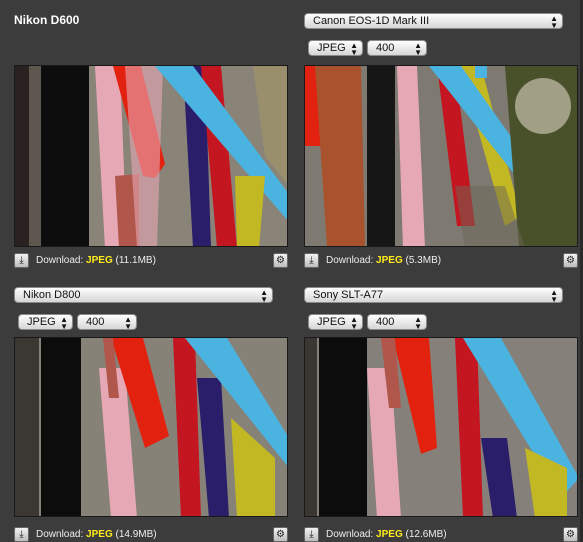 The height and width of the screenshot is (542, 583). What do you see at coordinates (136, 534) in the screenshot?
I see `download-size: (14.9MB)` at bounding box center [136, 534].